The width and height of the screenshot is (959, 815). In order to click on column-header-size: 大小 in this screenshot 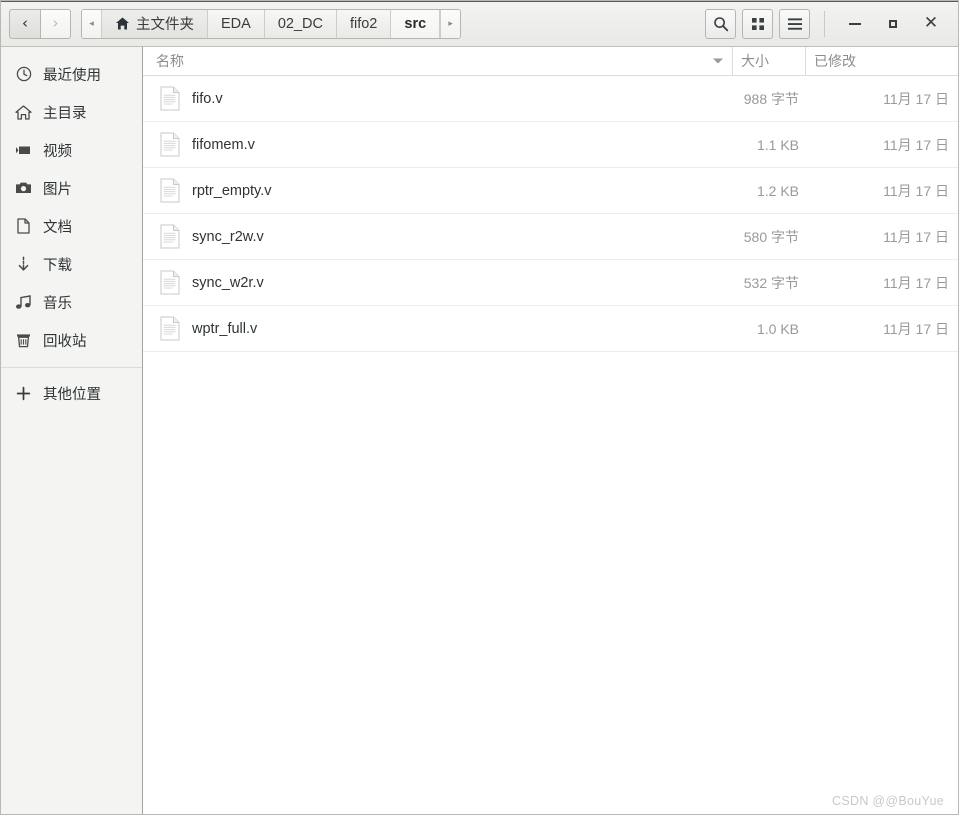, I will do `click(768, 61)`.